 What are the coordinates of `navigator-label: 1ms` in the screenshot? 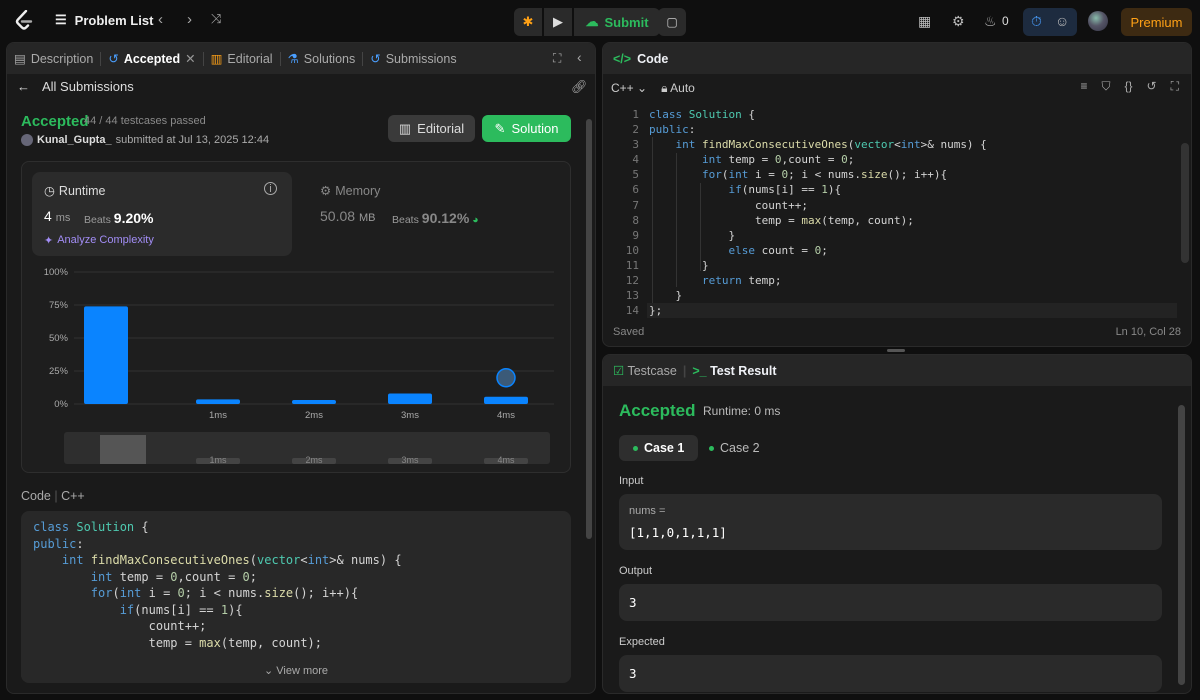 It's located at (218, 460).